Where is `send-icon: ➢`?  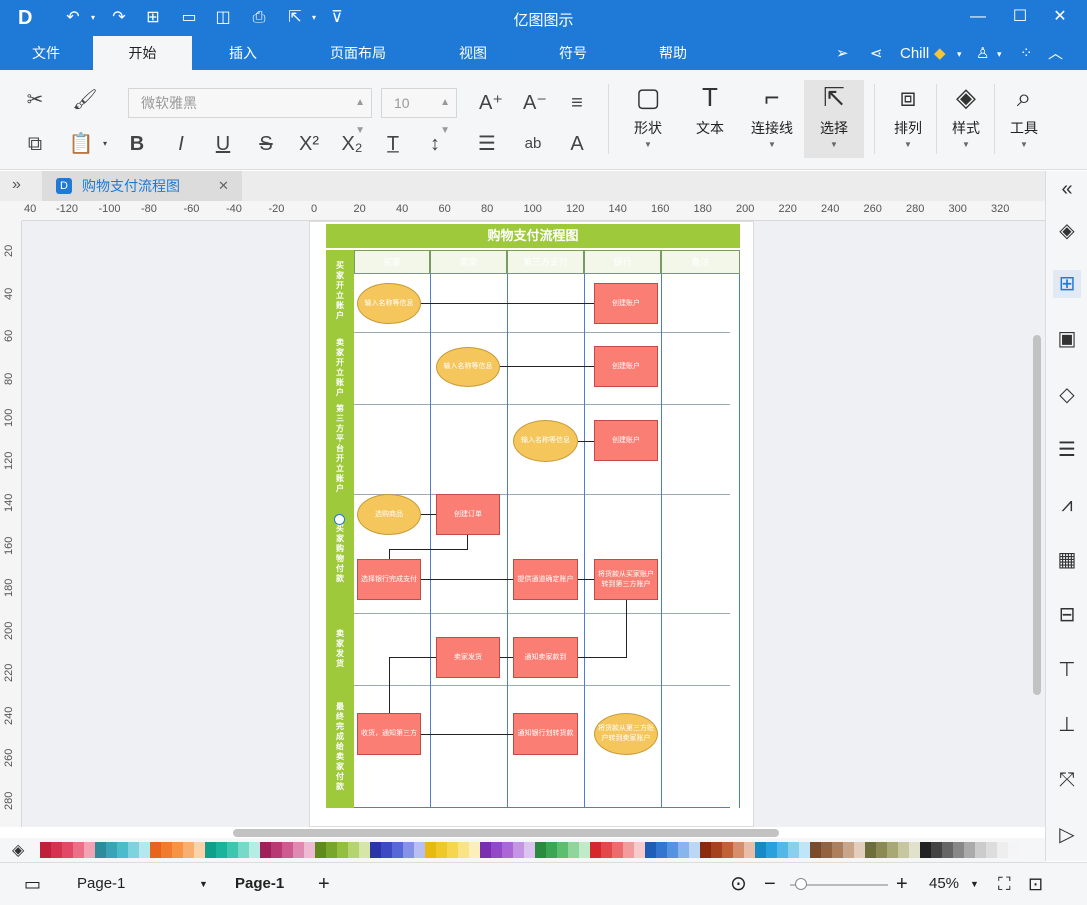 send-icon: ➢ is located at coordinates (842, 54).